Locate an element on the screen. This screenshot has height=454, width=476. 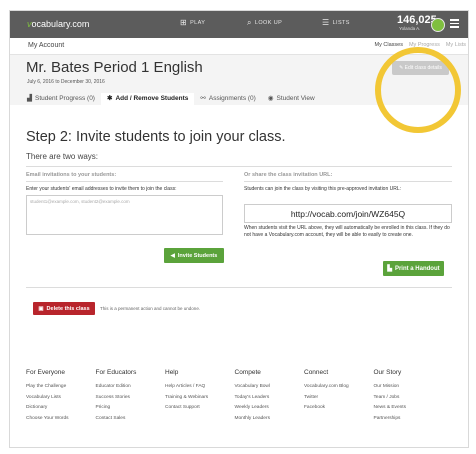
lists-icon: ☰ is located at coordinates (326, 22).